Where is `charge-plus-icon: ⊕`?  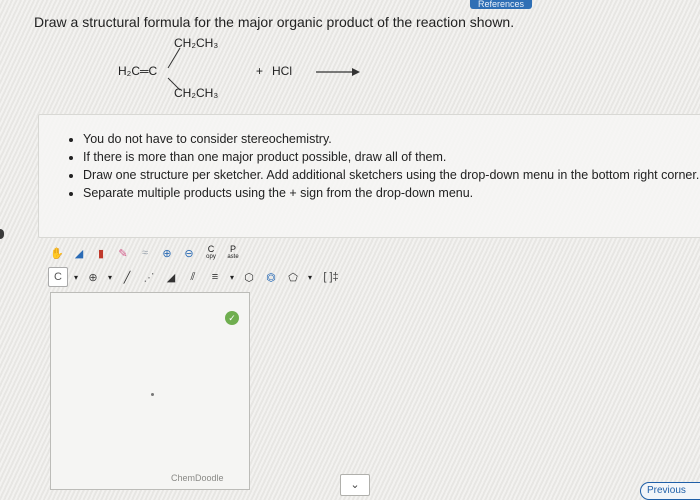 charge-plus-icon: ⊕ is located at coordinates (93, 277).